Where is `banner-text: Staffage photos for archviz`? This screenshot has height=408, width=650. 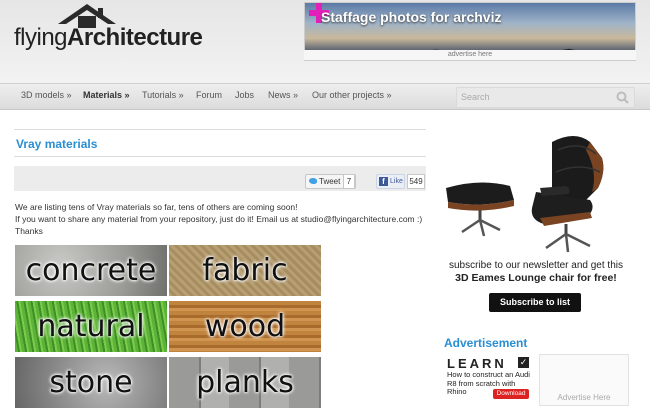
banner-text: Staffage photos for archviz is located at coordinates (411, 17).